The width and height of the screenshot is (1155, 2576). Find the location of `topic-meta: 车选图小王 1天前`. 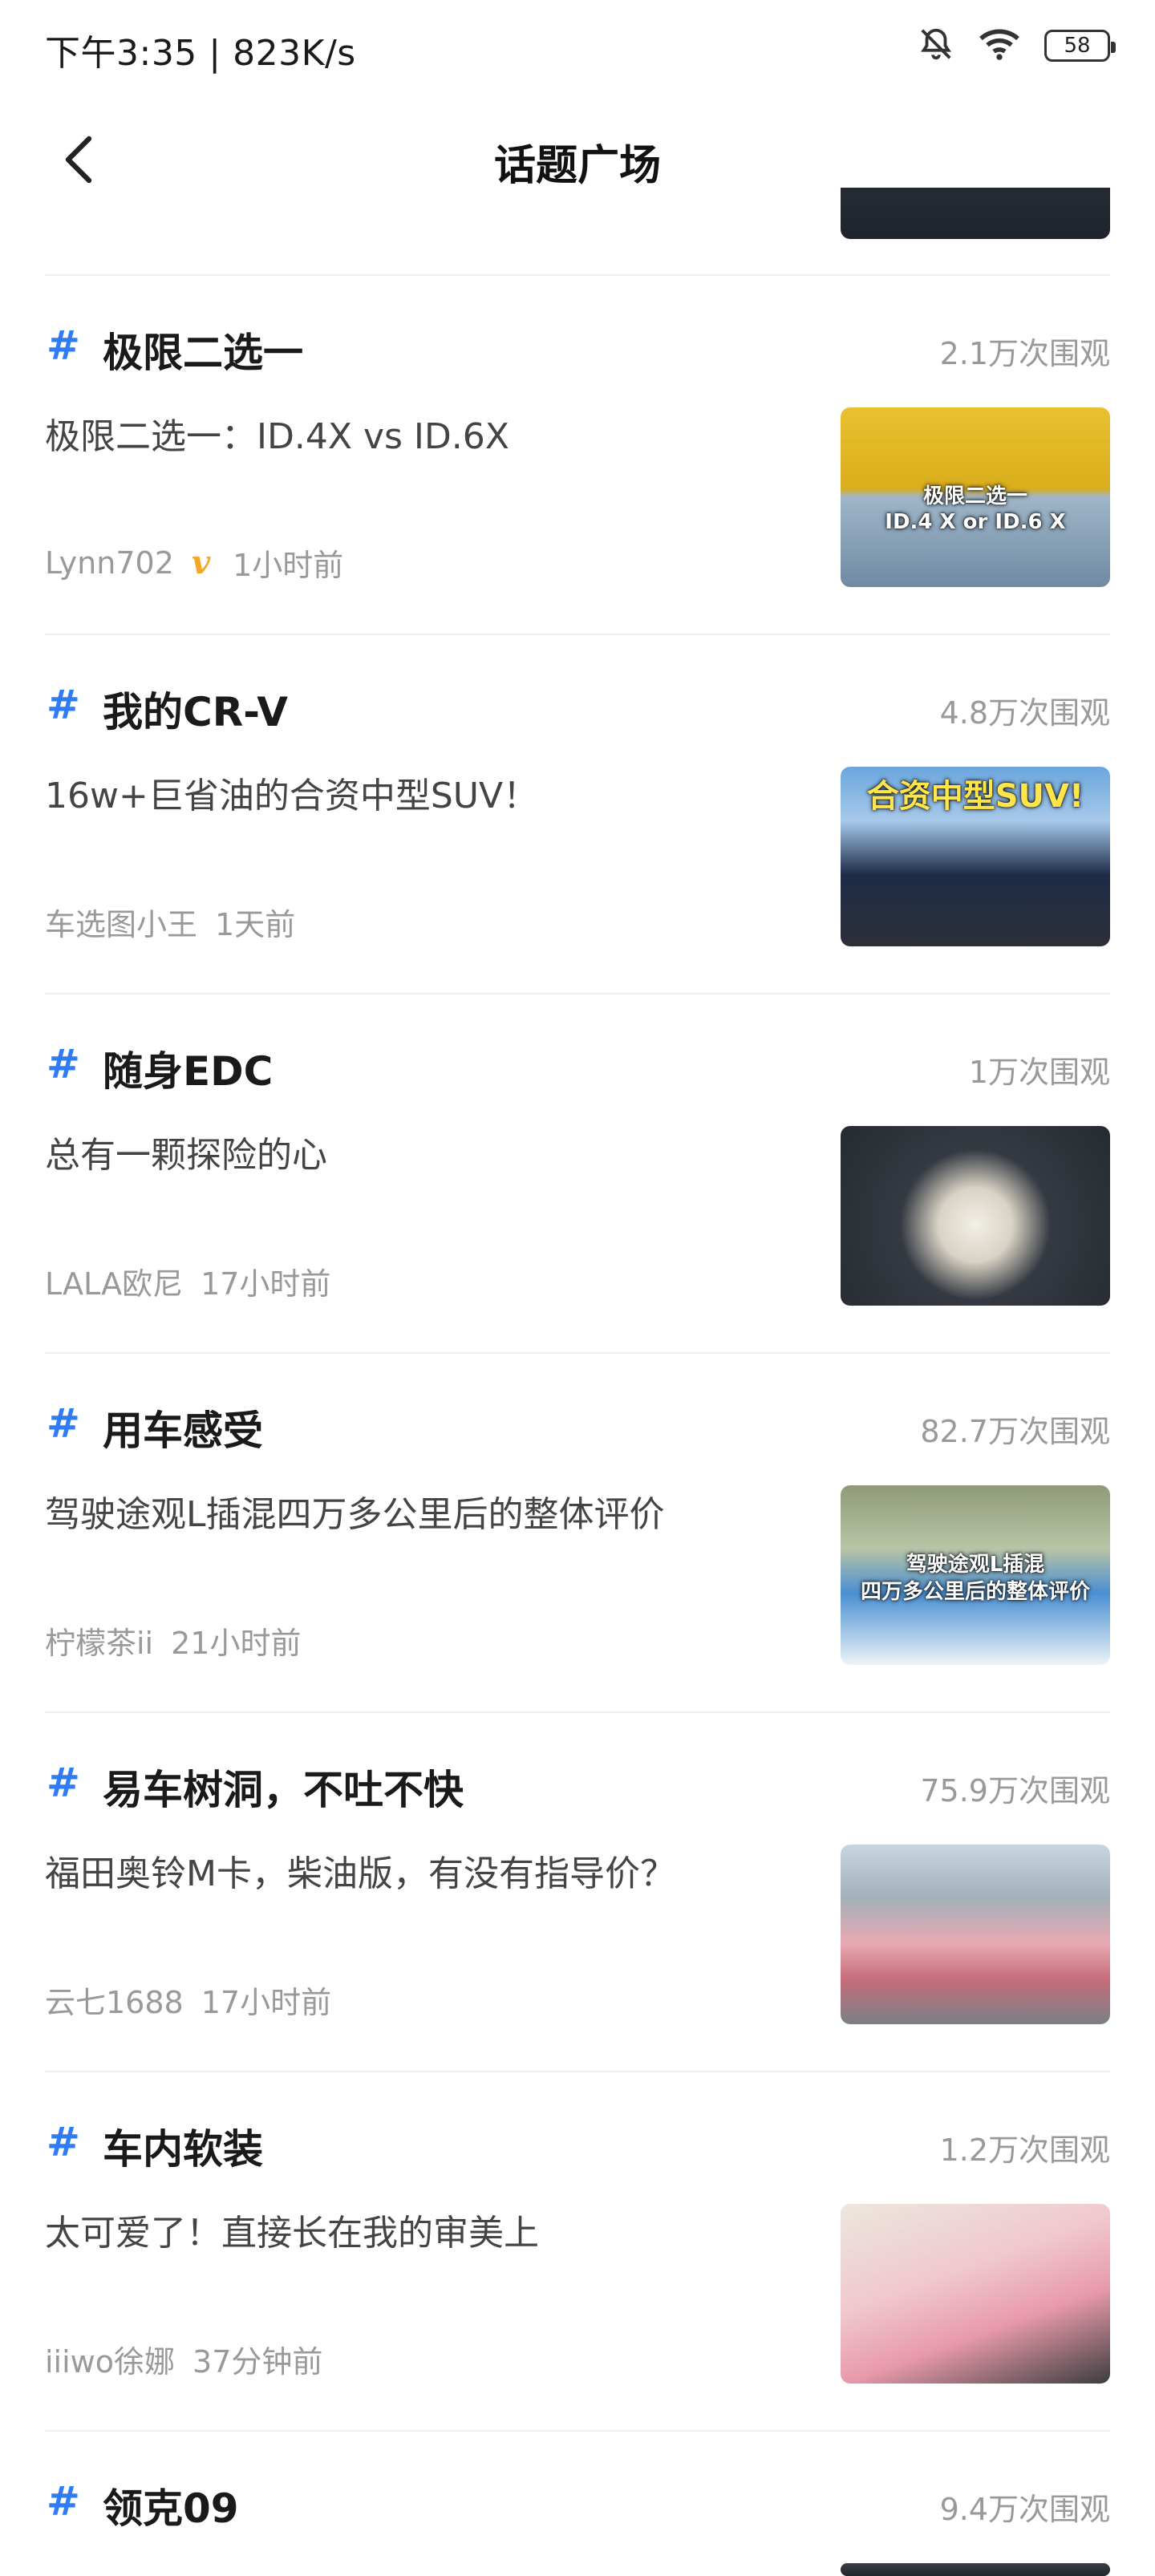

topic-meta: 车选图小王 1天前 is located at coordinates (170, 922).